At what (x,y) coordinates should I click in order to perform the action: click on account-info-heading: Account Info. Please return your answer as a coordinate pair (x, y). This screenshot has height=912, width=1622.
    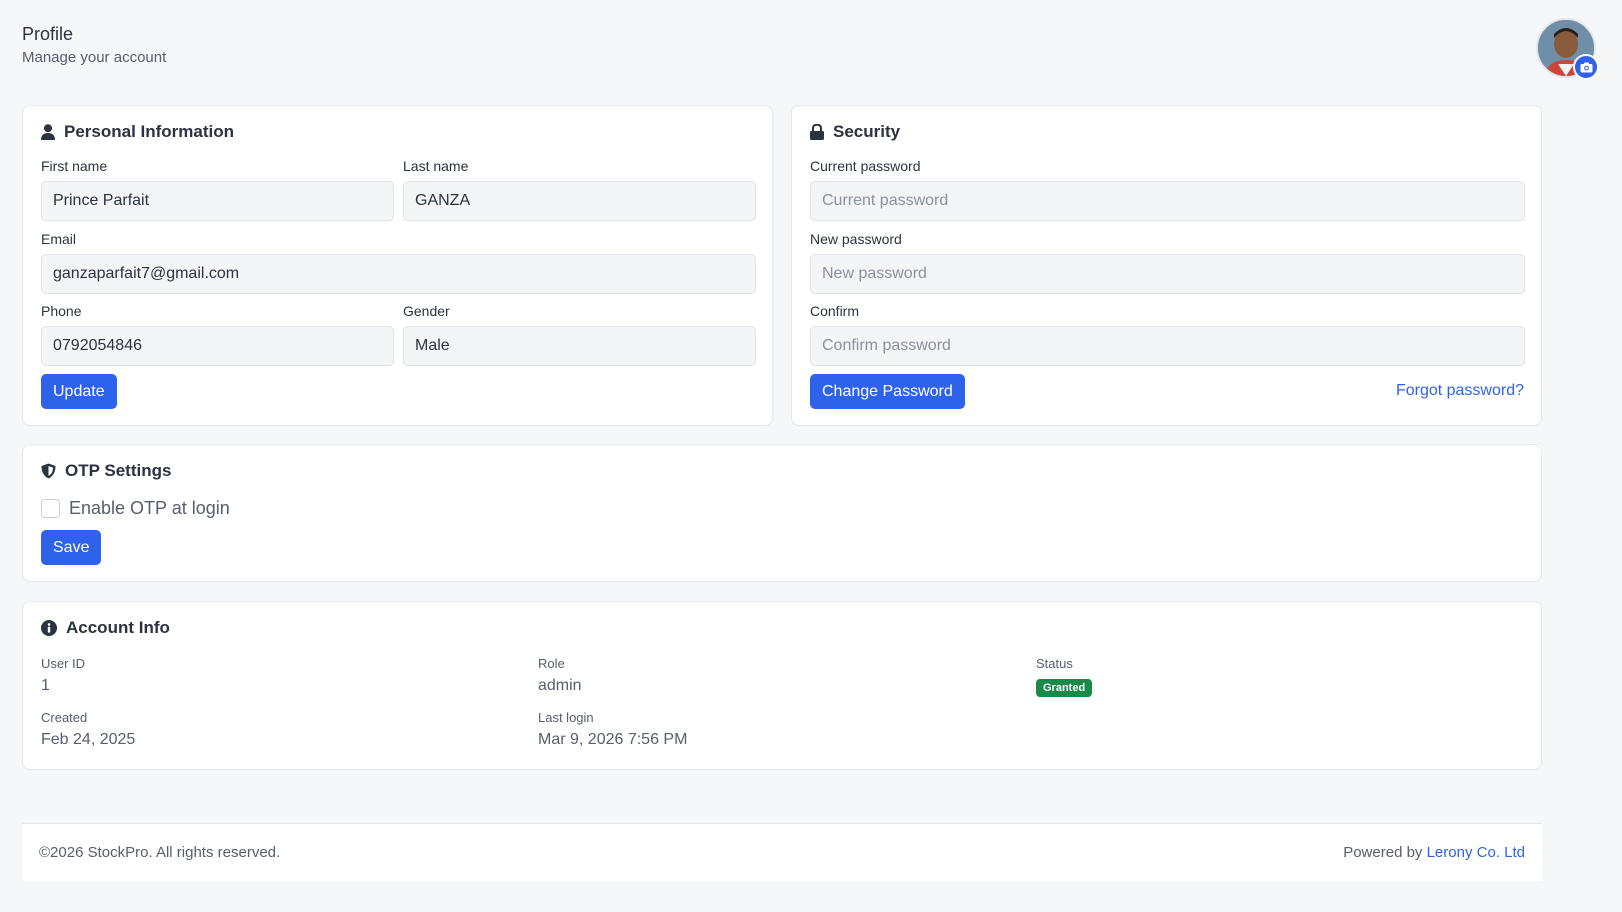
    Looking at the image, I should click on (118, 627).